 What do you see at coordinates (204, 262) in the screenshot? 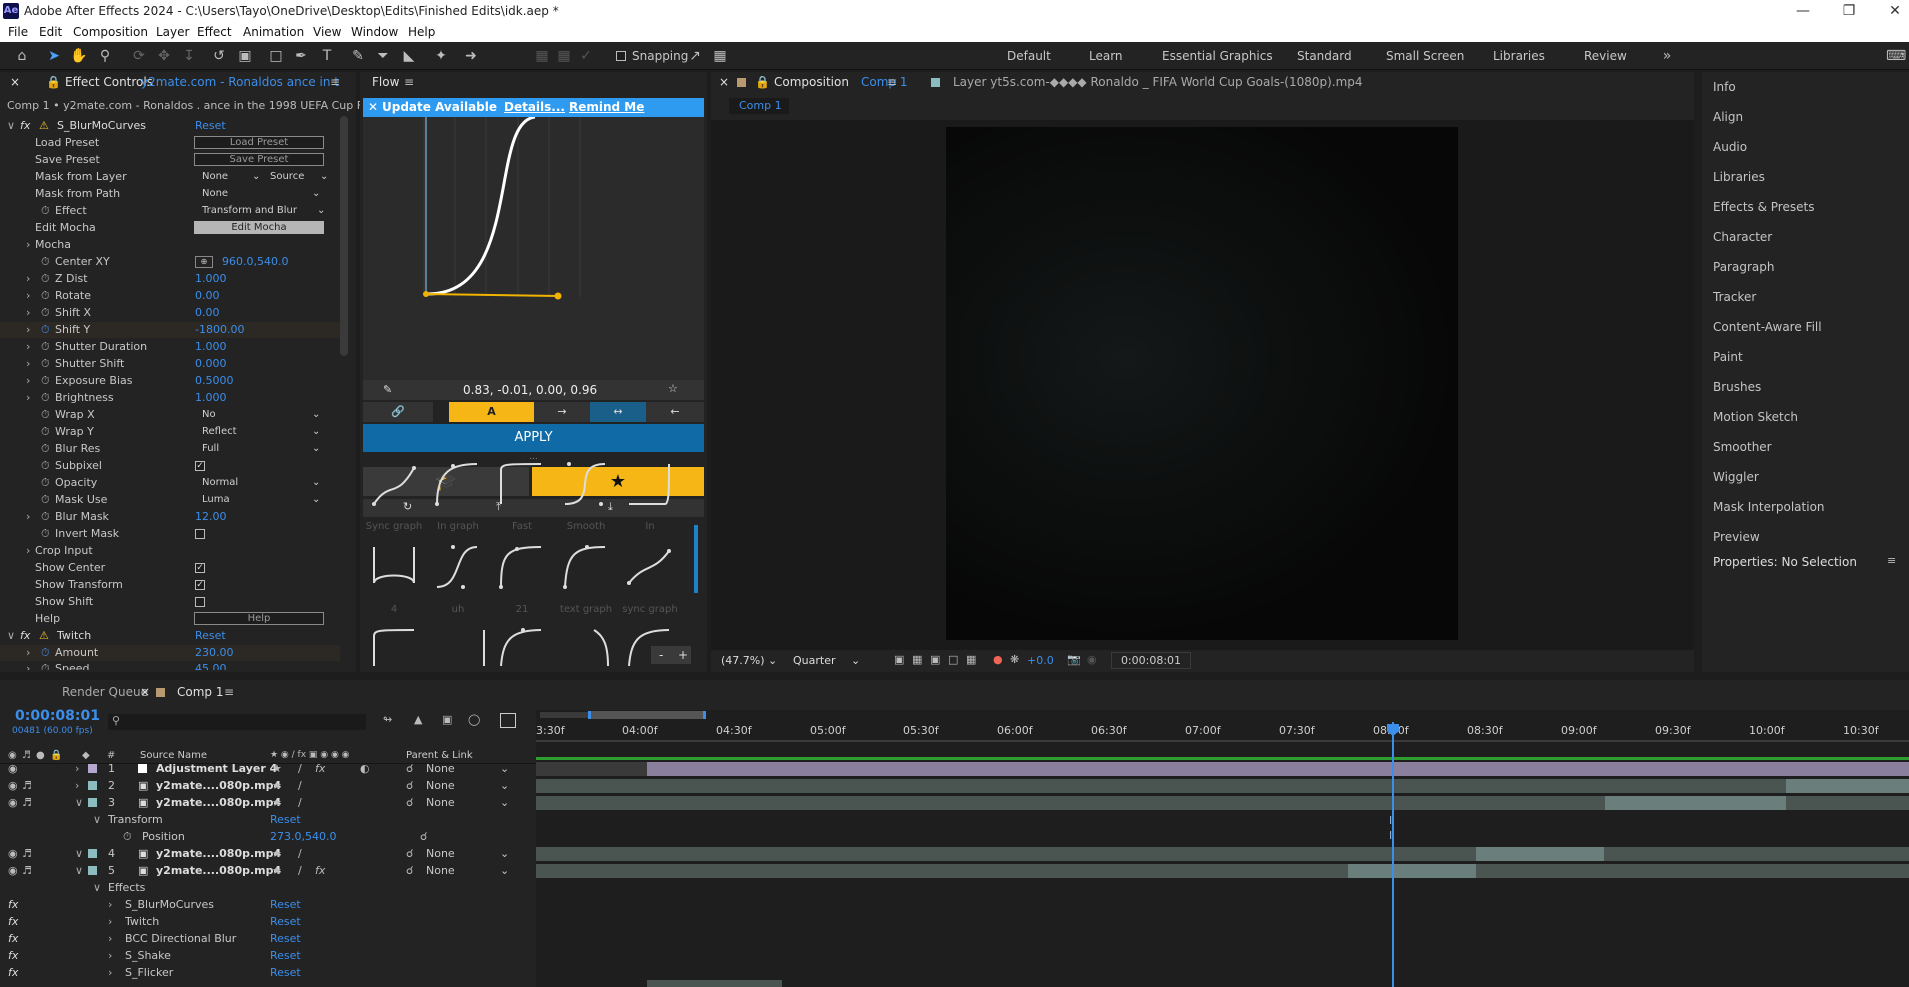
I see `crosshair-icon: ⊕` at bounding box center [204, 262].